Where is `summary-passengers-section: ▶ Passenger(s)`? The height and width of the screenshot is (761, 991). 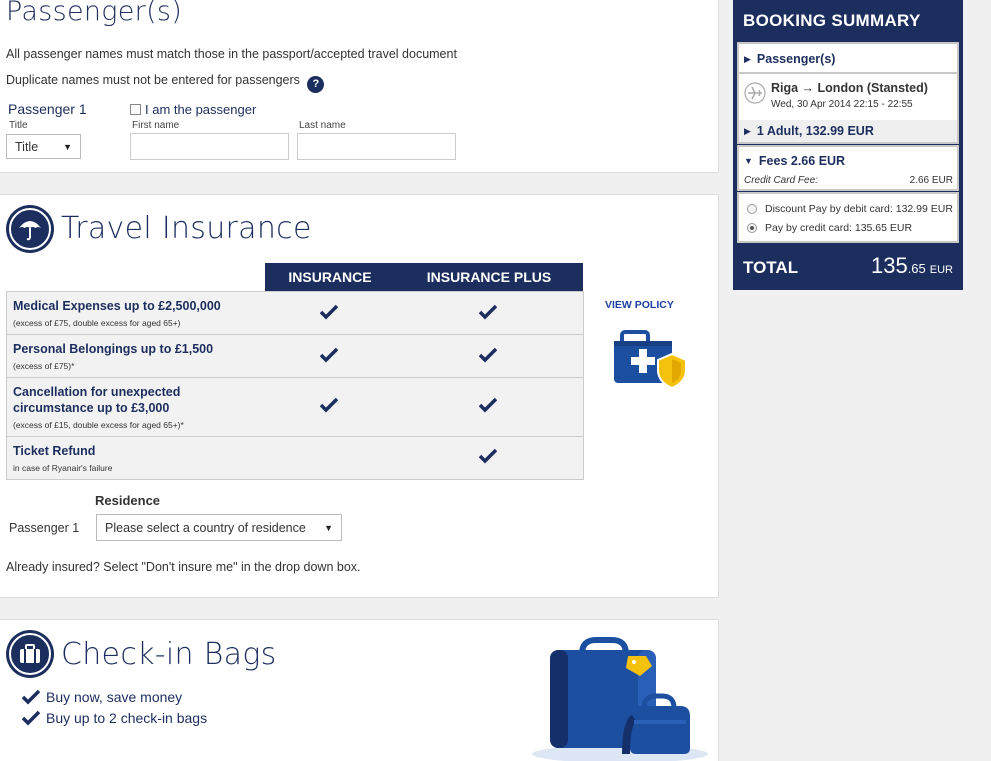
summary-passengers-section: ▶ Passenger(s) is located at coordinates (848, 58).